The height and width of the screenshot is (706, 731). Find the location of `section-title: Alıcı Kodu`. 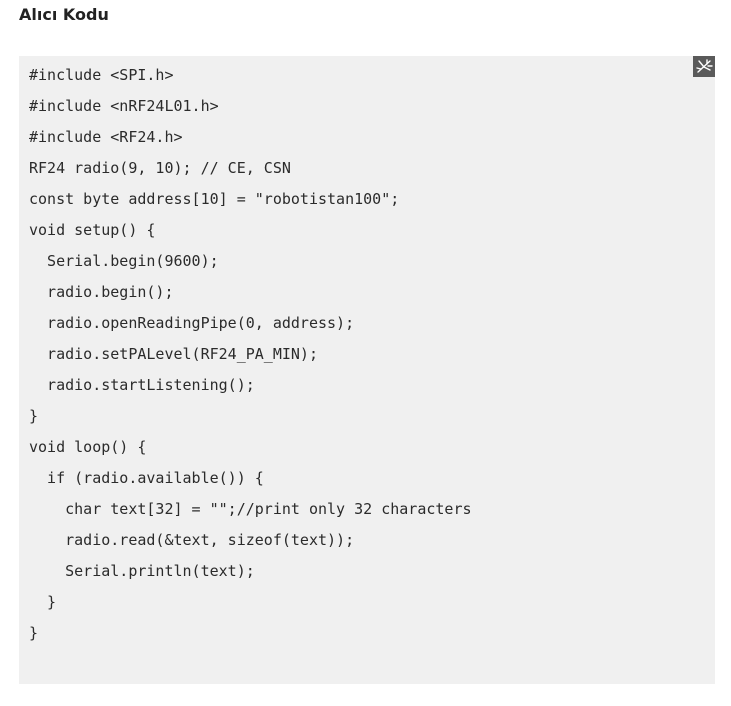

section-title: Alıcı Kodu is located at coordinates (64, 14).